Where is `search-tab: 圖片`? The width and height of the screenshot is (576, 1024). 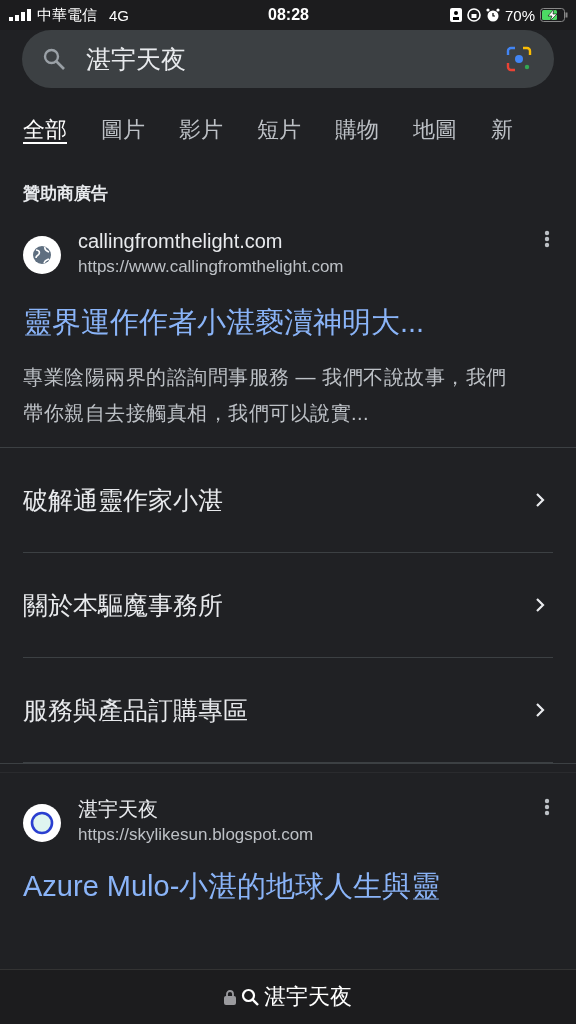
search-tab: 圖片 is located at coordinates (123, 130).